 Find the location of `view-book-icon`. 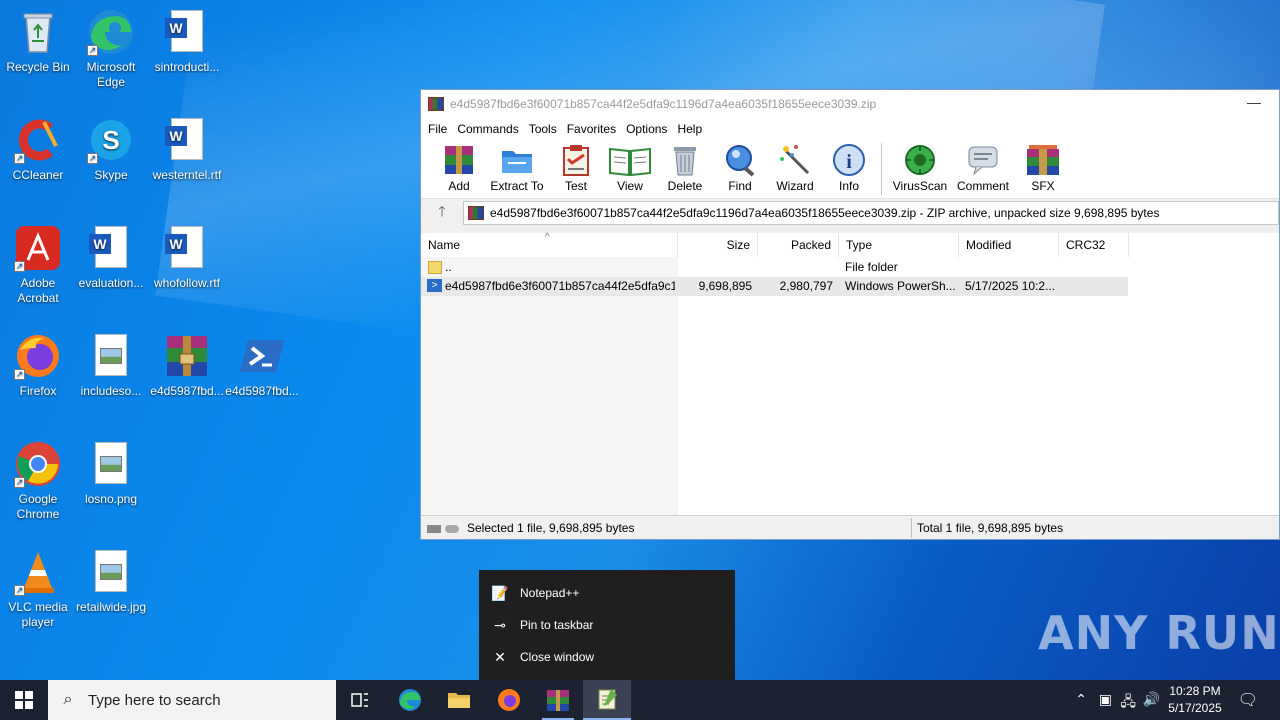

view-book-icon is located at coordinates (630, 160).